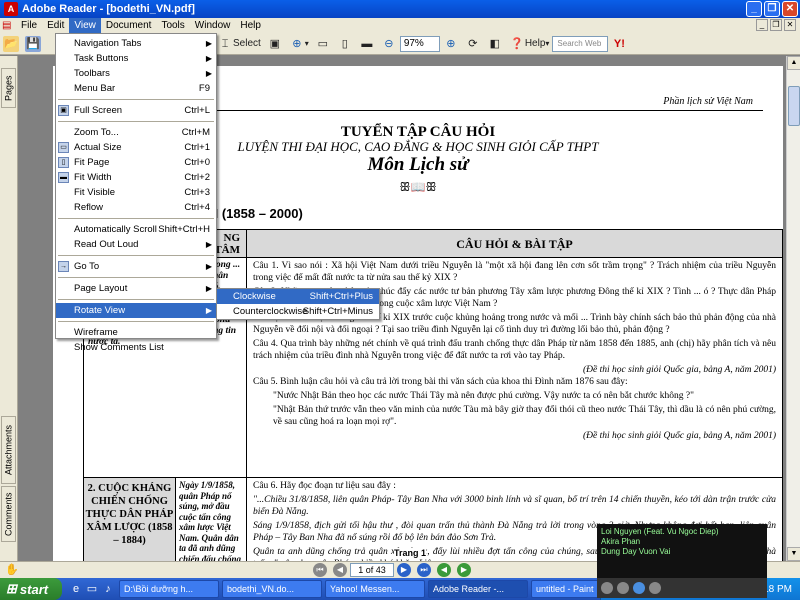  I want to click on scroll-up-arrow-icon: ▲, so click(793, 63).